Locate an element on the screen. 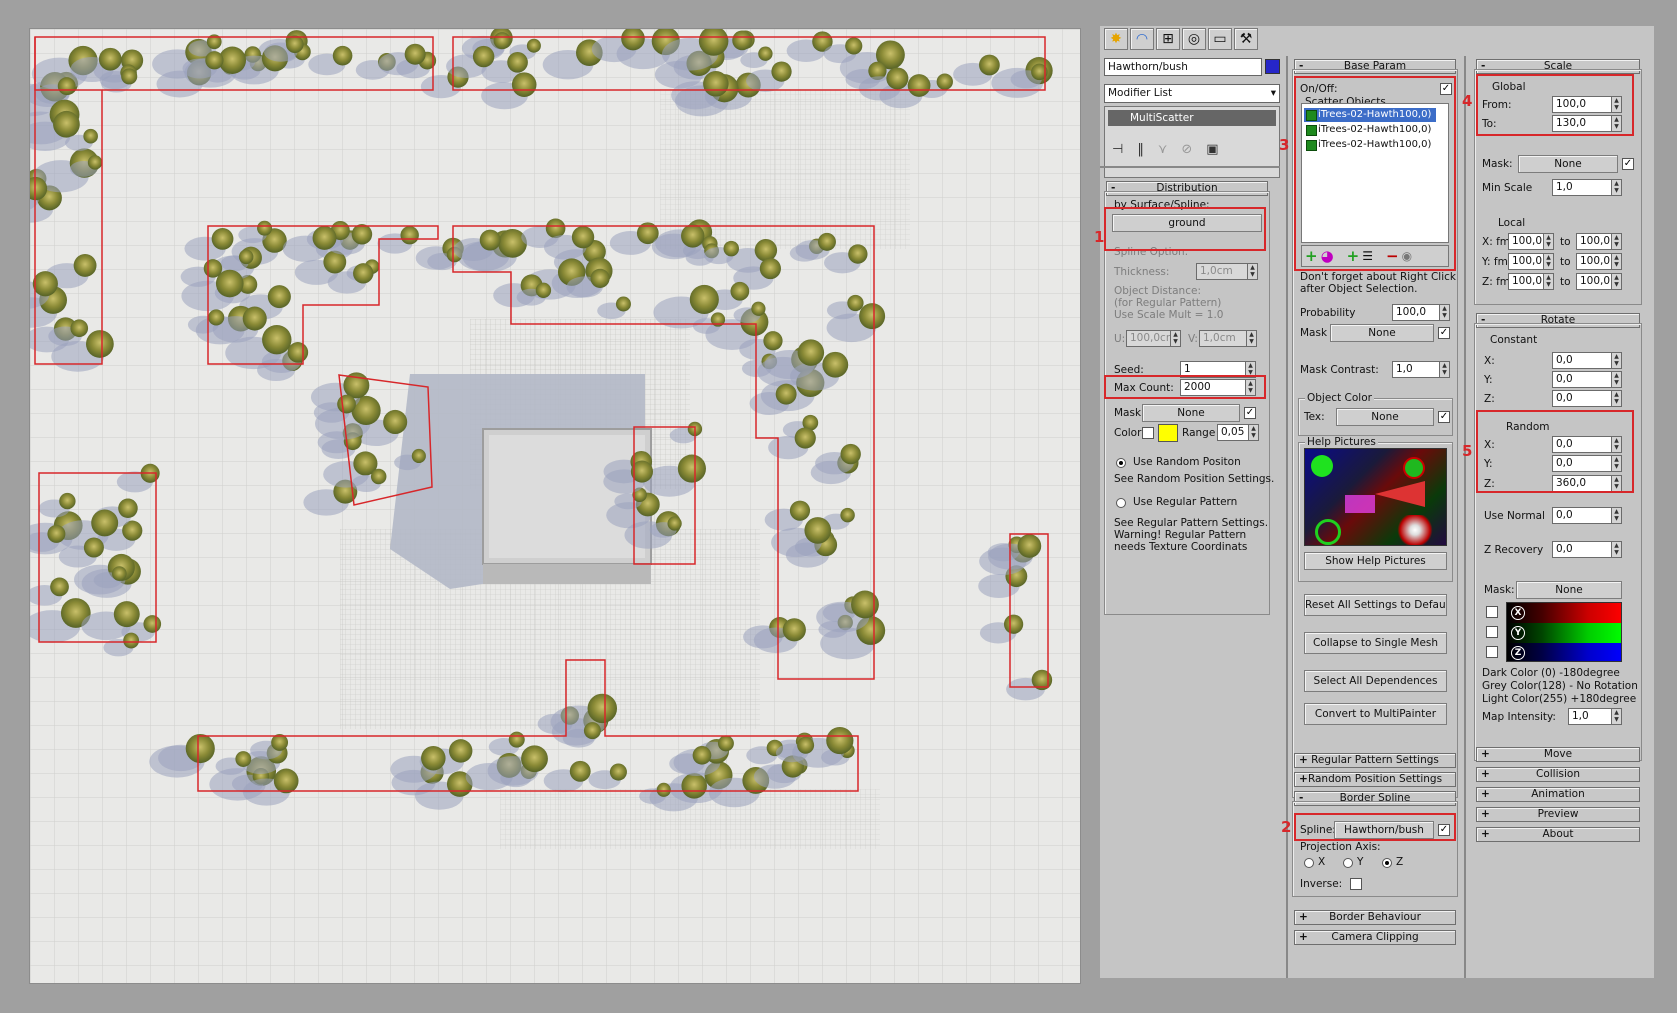  v-spinner: 1,0cm ▲ ▼ is located at coordinates (1228, 338).